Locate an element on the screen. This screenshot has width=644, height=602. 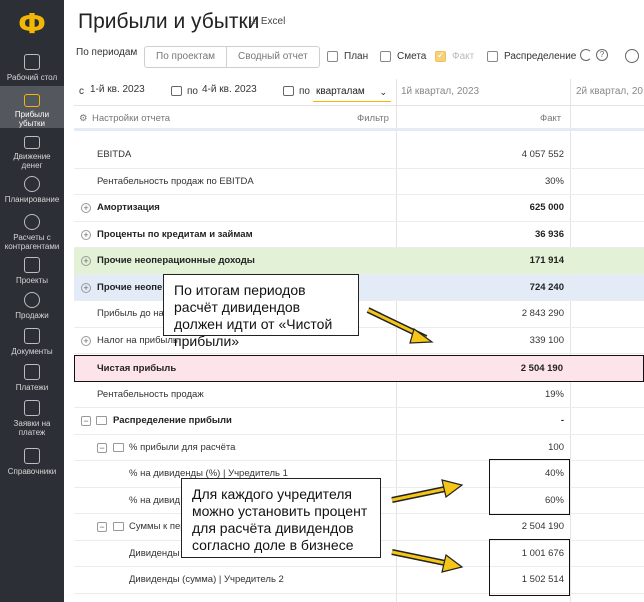
sidebar-item-label: Движение денег is located at coordinates (32, 161).